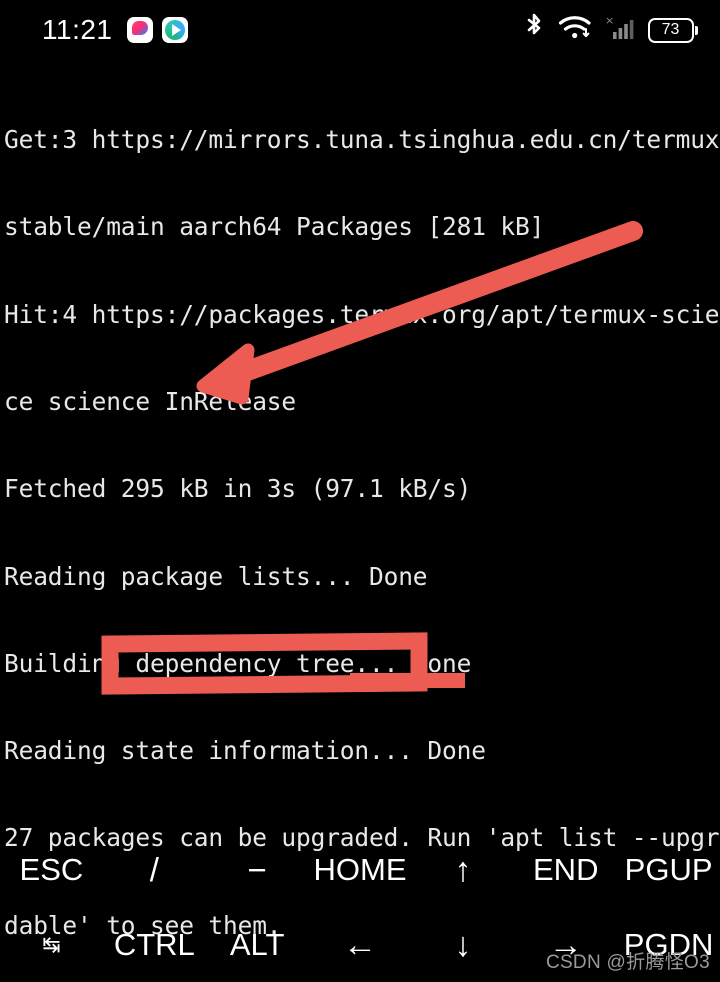  I want to click on key-arrow-left: ←, so click(360, 945).